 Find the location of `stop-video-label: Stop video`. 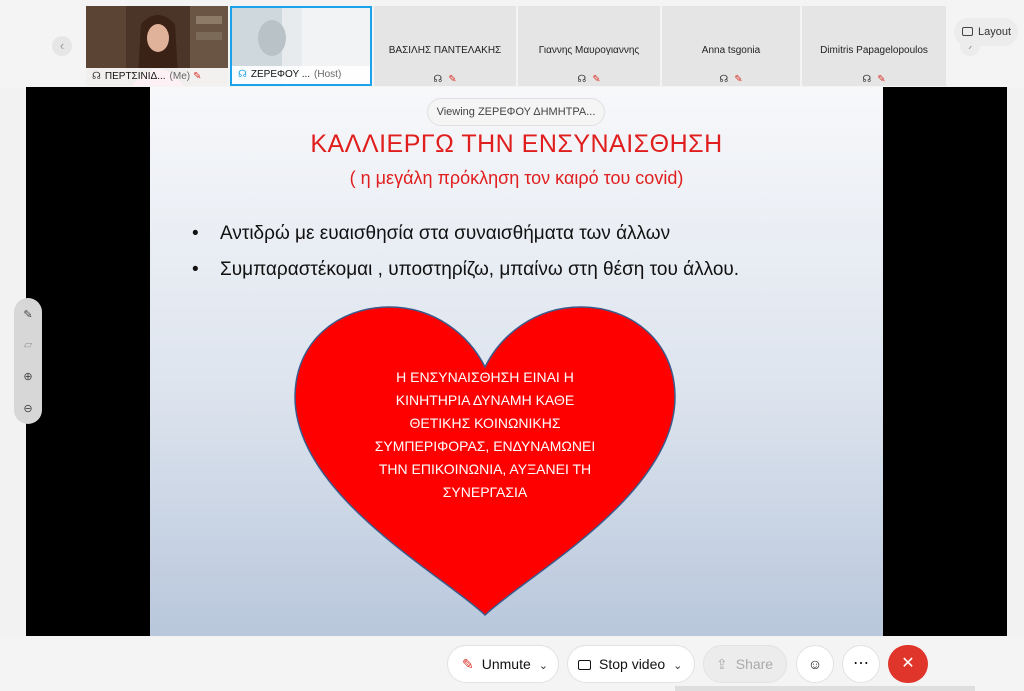

stop-video-label: Stop video is located at coordinates (632, 664).